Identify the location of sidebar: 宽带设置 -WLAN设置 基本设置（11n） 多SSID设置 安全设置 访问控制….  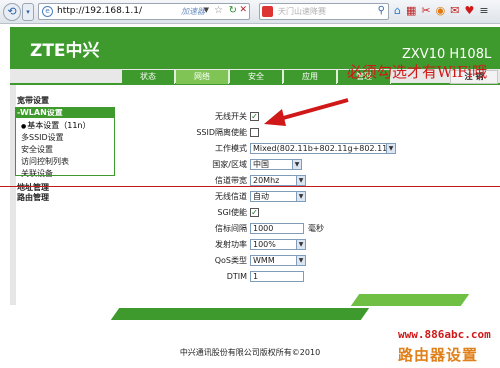
(65, 200).